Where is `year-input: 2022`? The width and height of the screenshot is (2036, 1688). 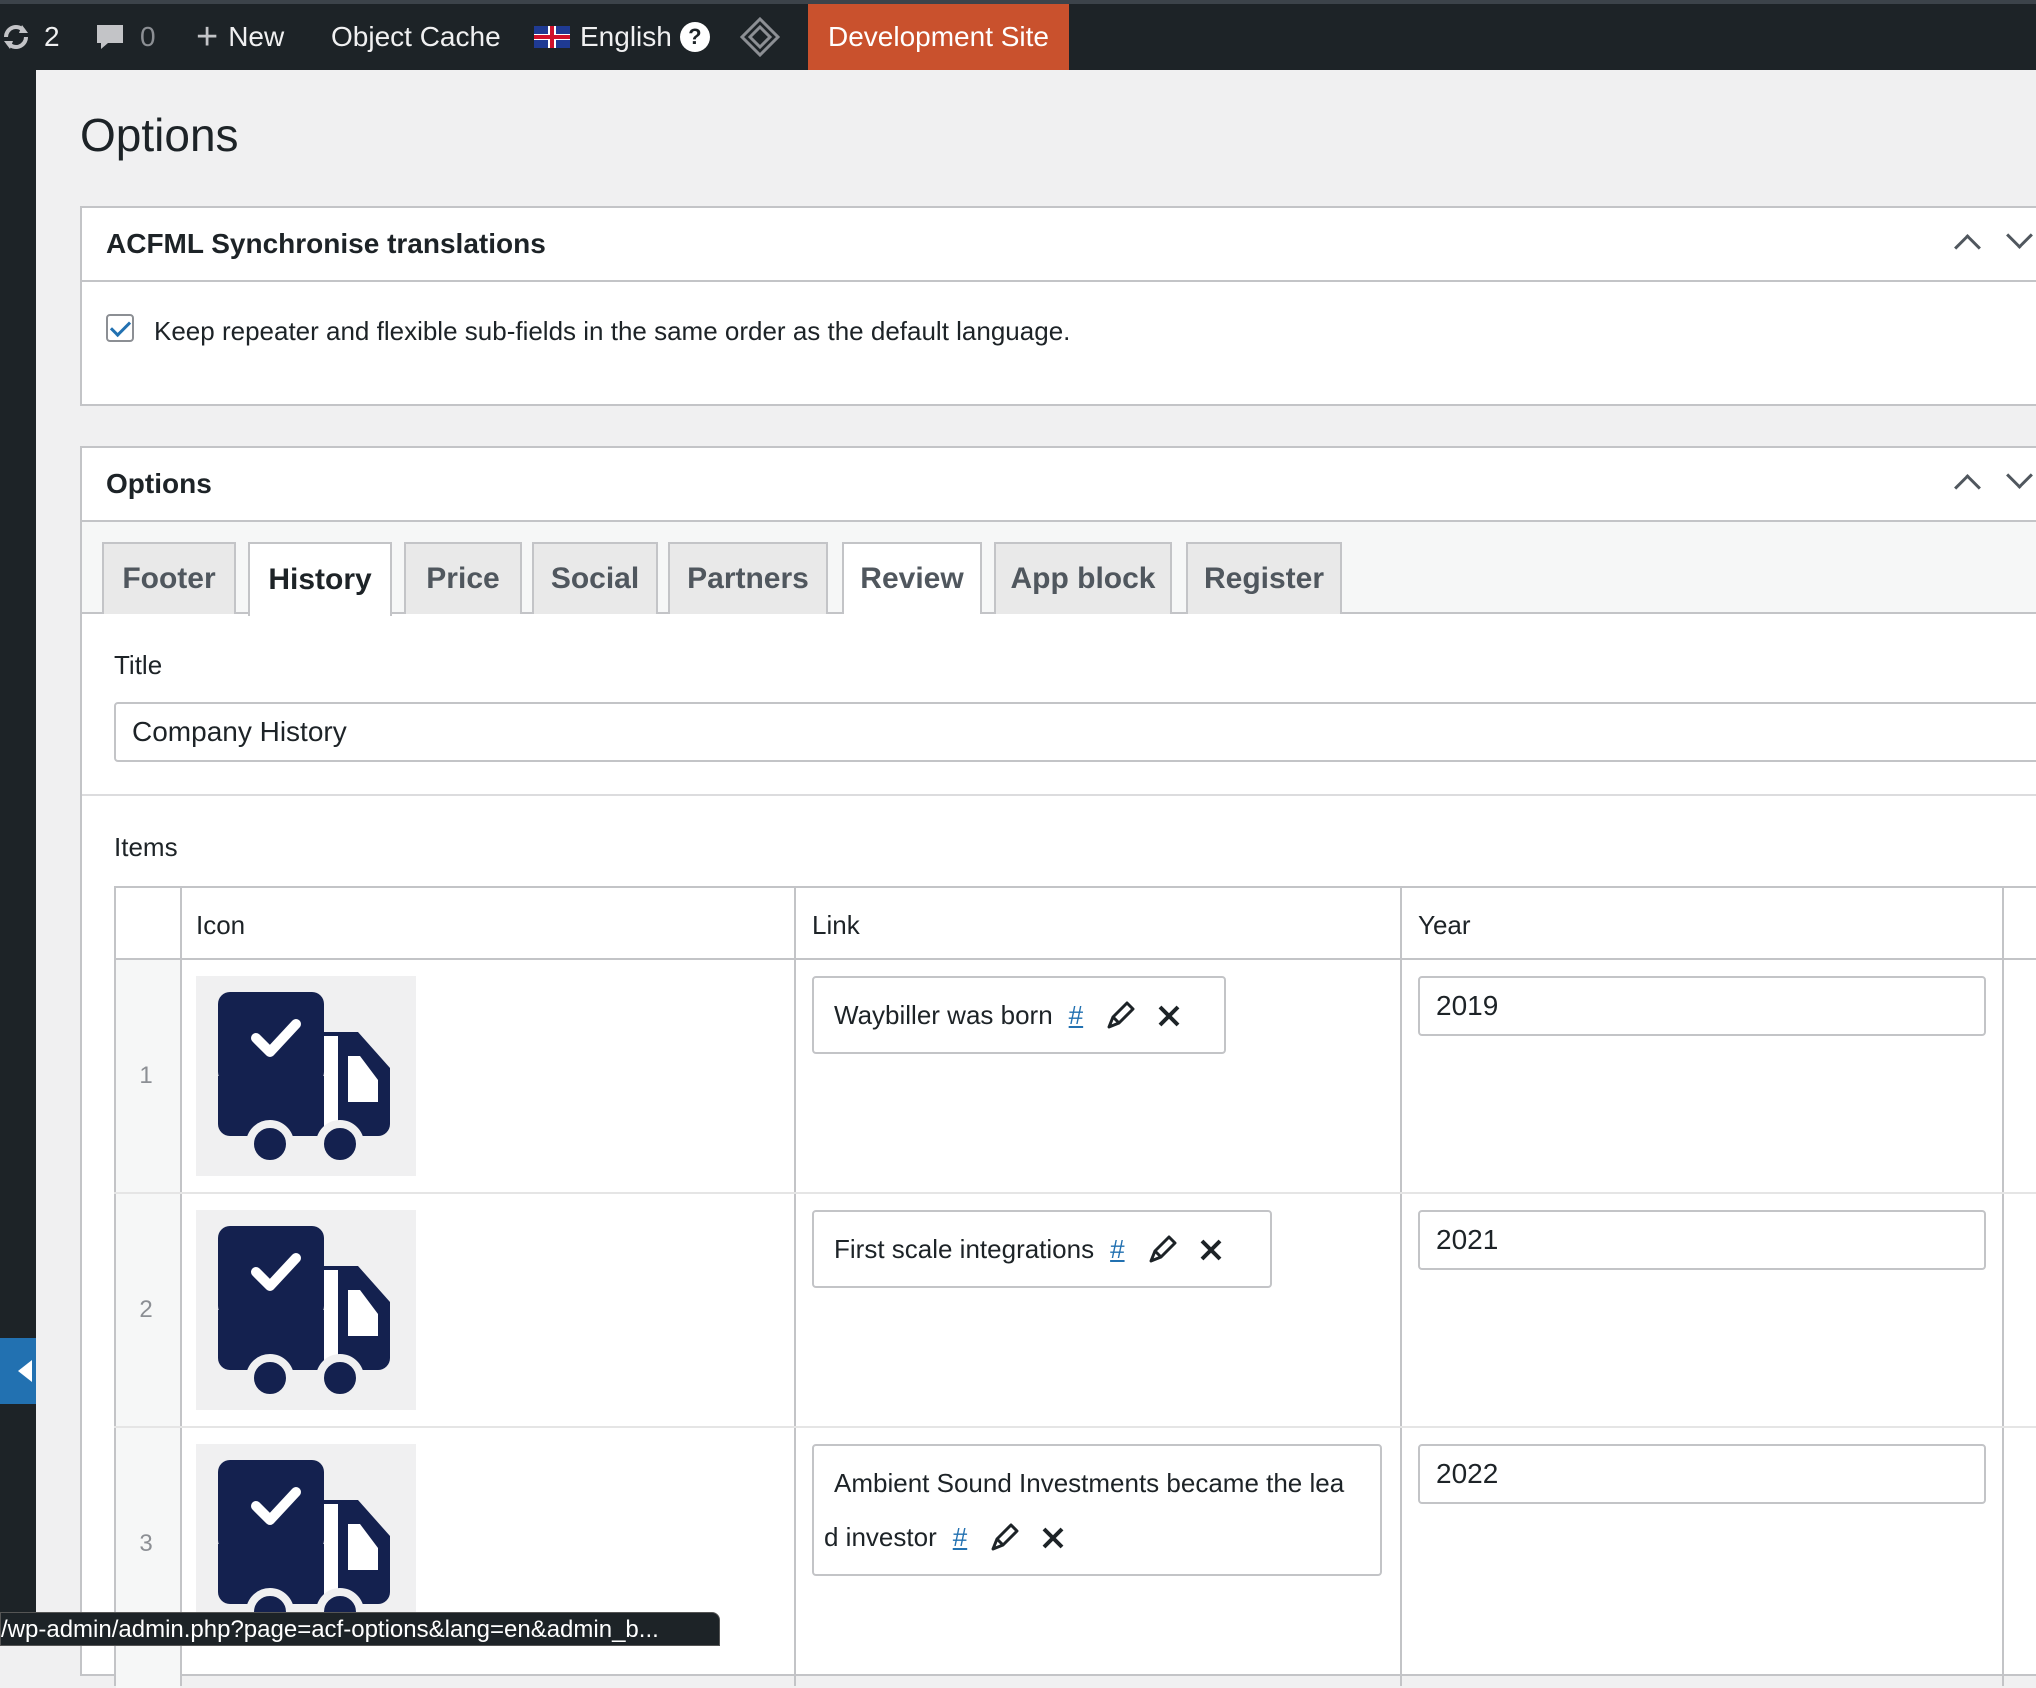
year-input: 2022 is located at coordinates (1702, 1474).